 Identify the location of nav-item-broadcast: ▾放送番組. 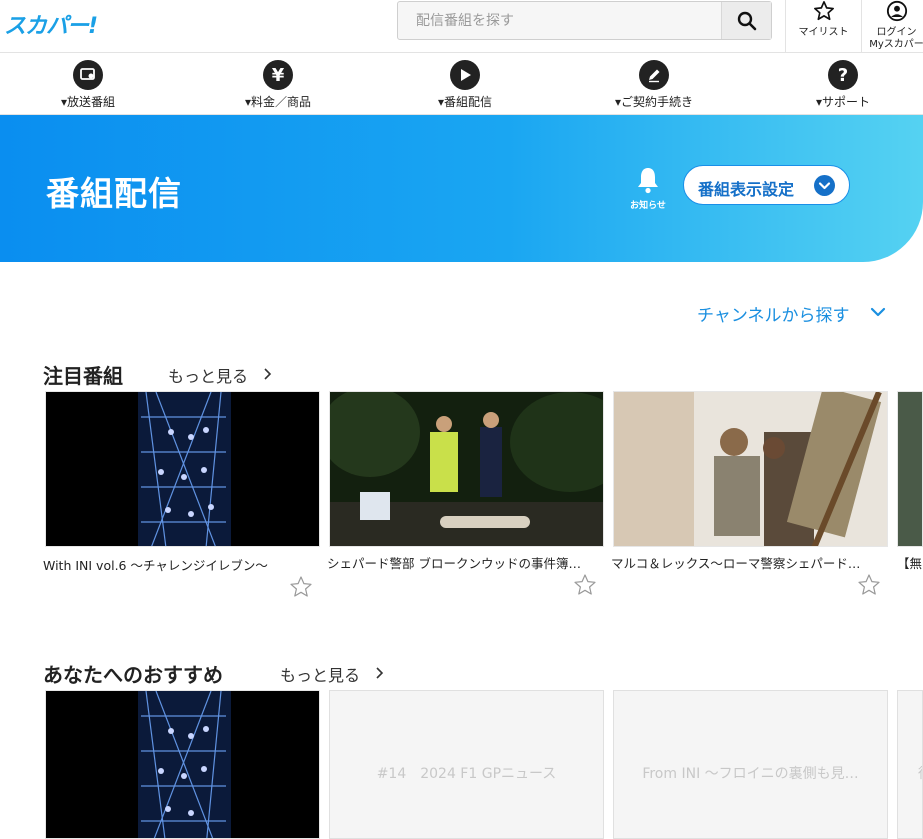
(88, 84).